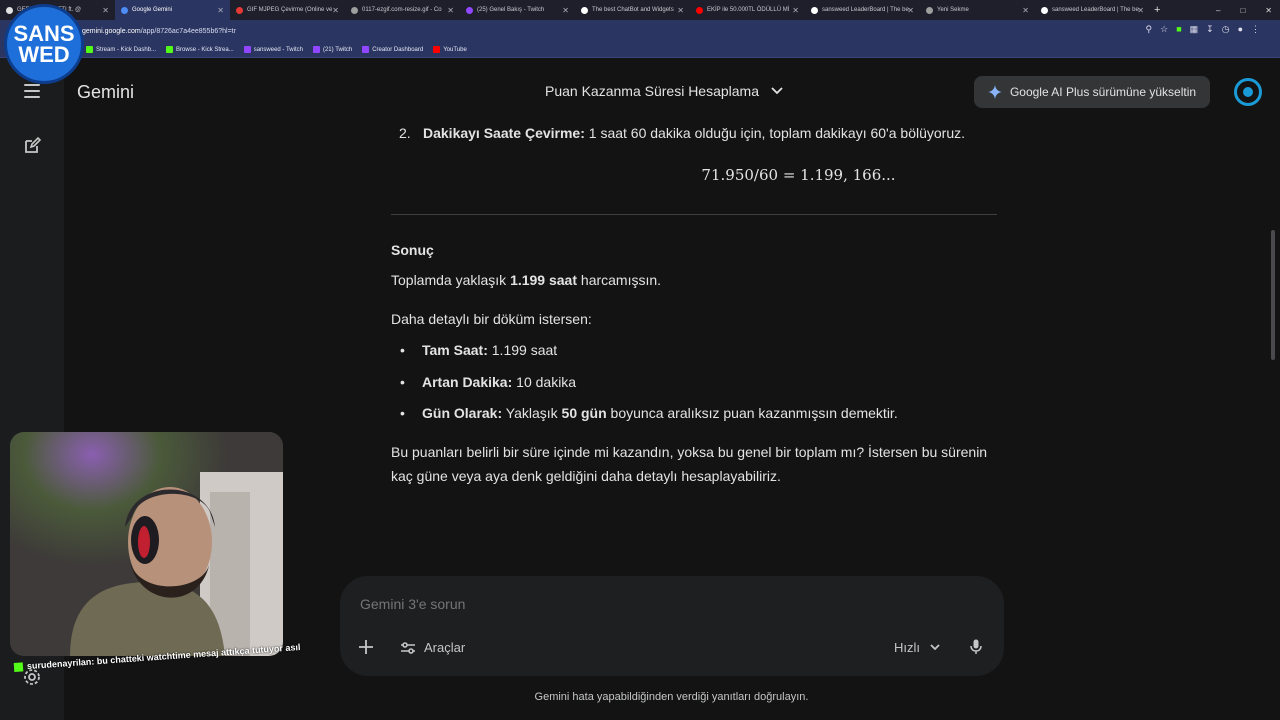 The width and height of the screenshot is (1280, 720). I want to click on bookmark-item: Creator Dashboard, so click(392, 49).